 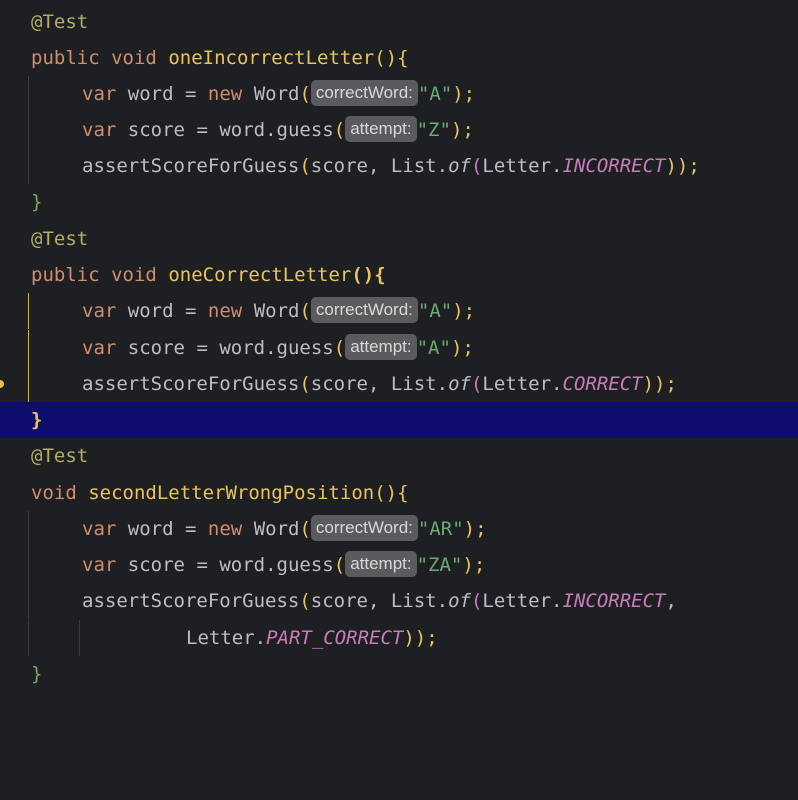 I want to click on code-line: void secondLetterWrongPosition(){, so click(x=399, y=493).